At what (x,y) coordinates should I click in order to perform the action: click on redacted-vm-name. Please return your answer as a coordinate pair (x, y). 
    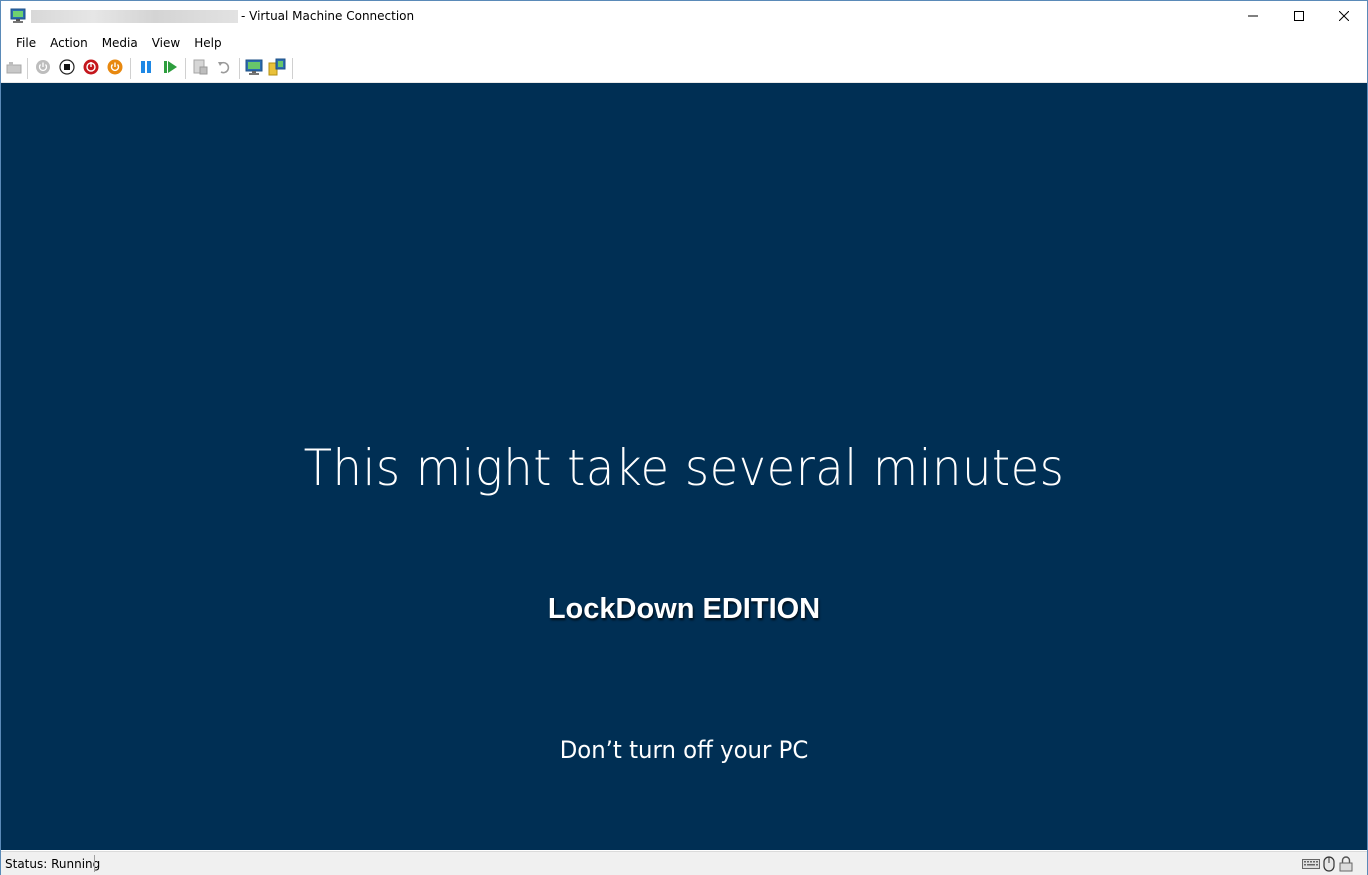
    Looking at the image, I should click on (134, 16).